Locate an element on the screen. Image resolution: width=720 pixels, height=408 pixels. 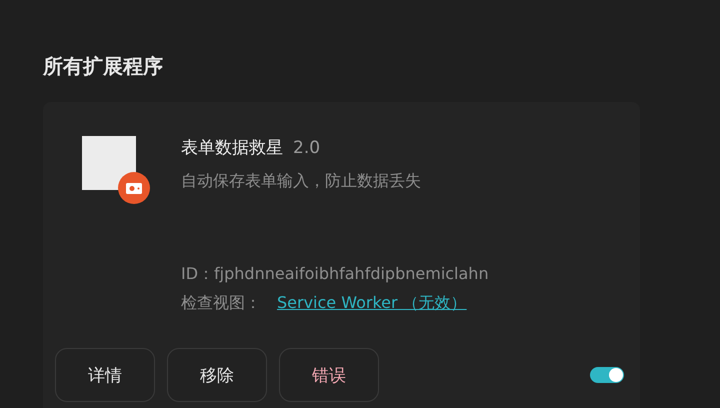
extension-id: fjphdnneaifoibhfahfdipbnemiclahn is located at coordinates (351, 274).